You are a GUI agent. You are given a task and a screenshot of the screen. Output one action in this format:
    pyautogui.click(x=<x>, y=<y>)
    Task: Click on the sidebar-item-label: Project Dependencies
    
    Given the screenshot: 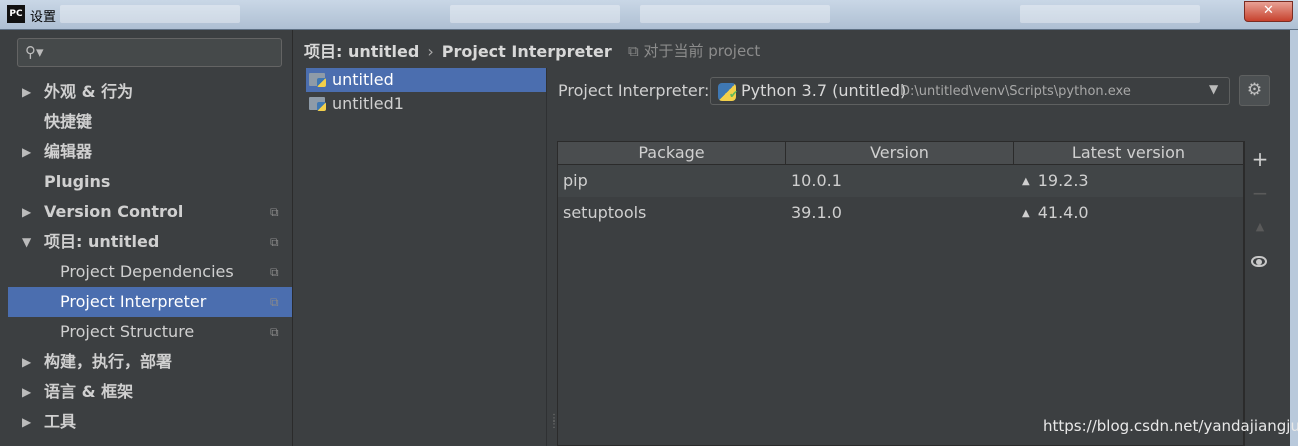 What is the action you would take?
    pyautogui.click(x=147, y=271)
    